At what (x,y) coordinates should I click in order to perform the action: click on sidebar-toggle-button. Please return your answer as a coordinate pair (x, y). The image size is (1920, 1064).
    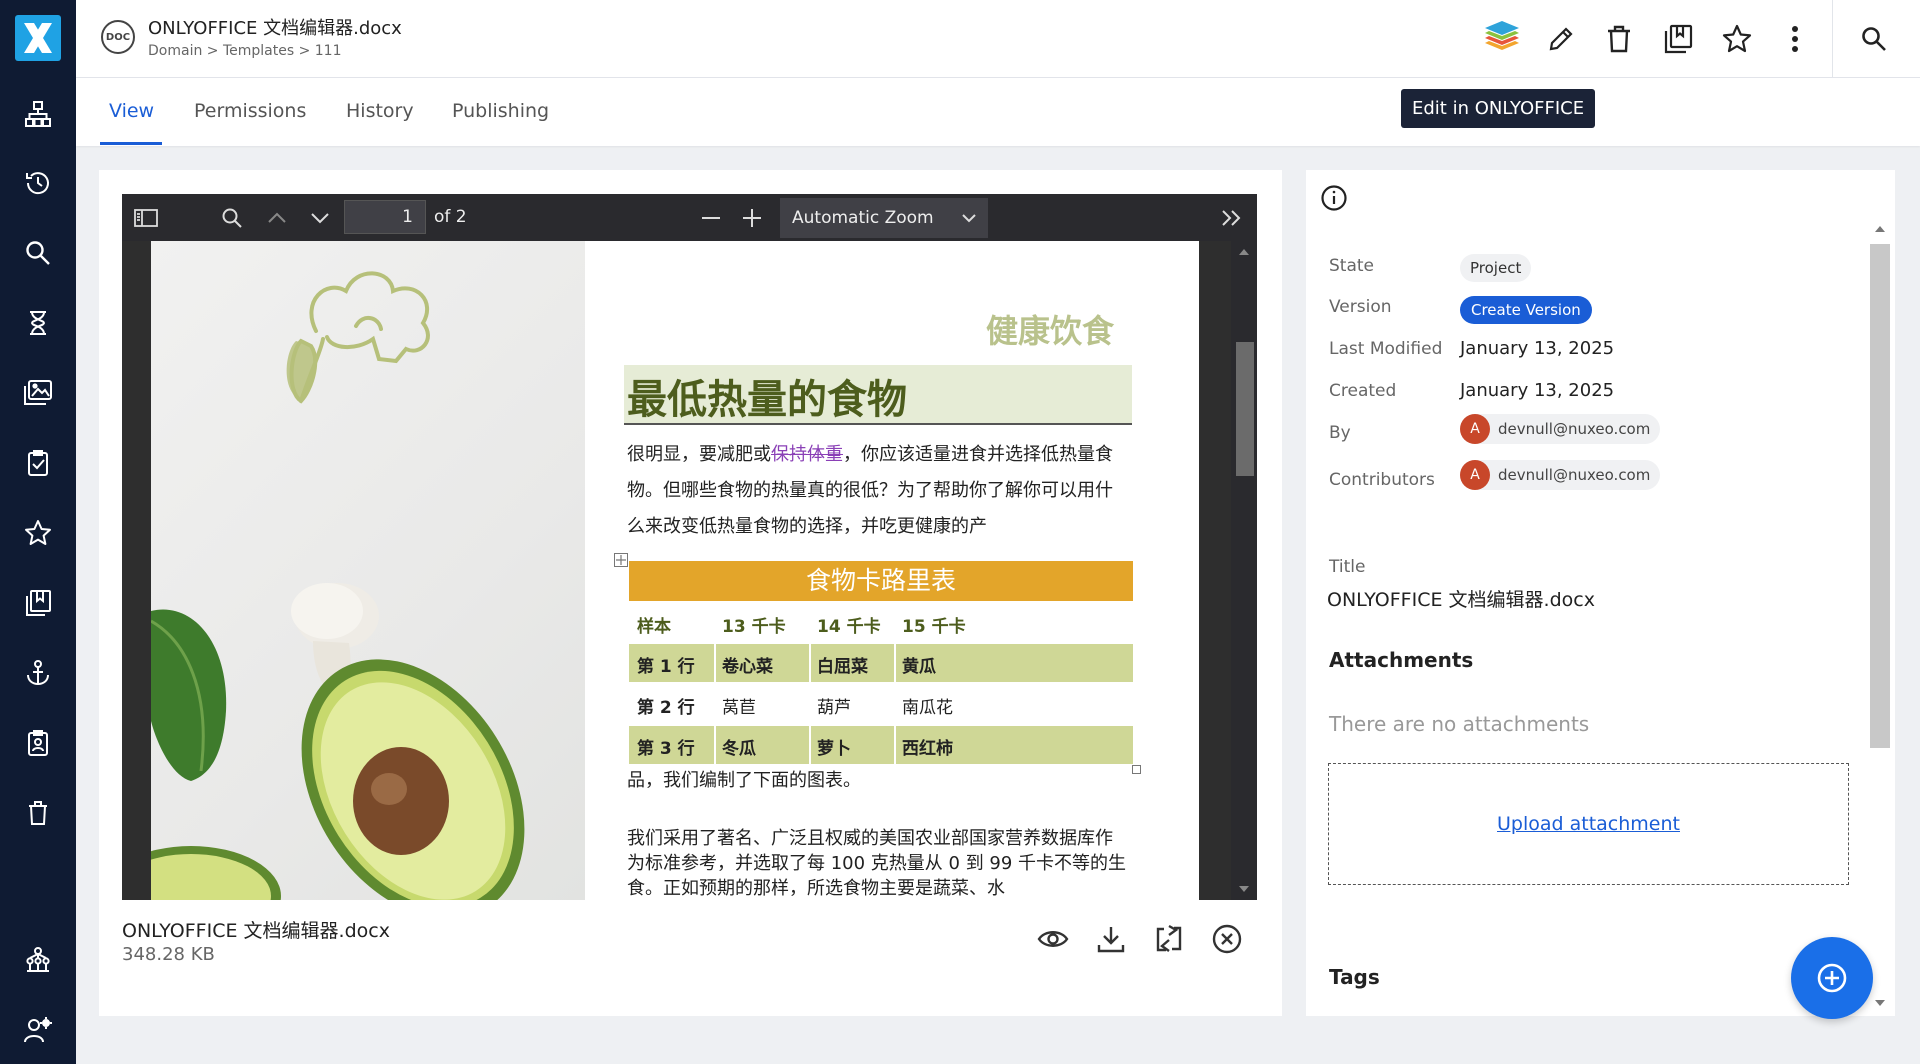
    Looking at the image, I should click on (146, 218).